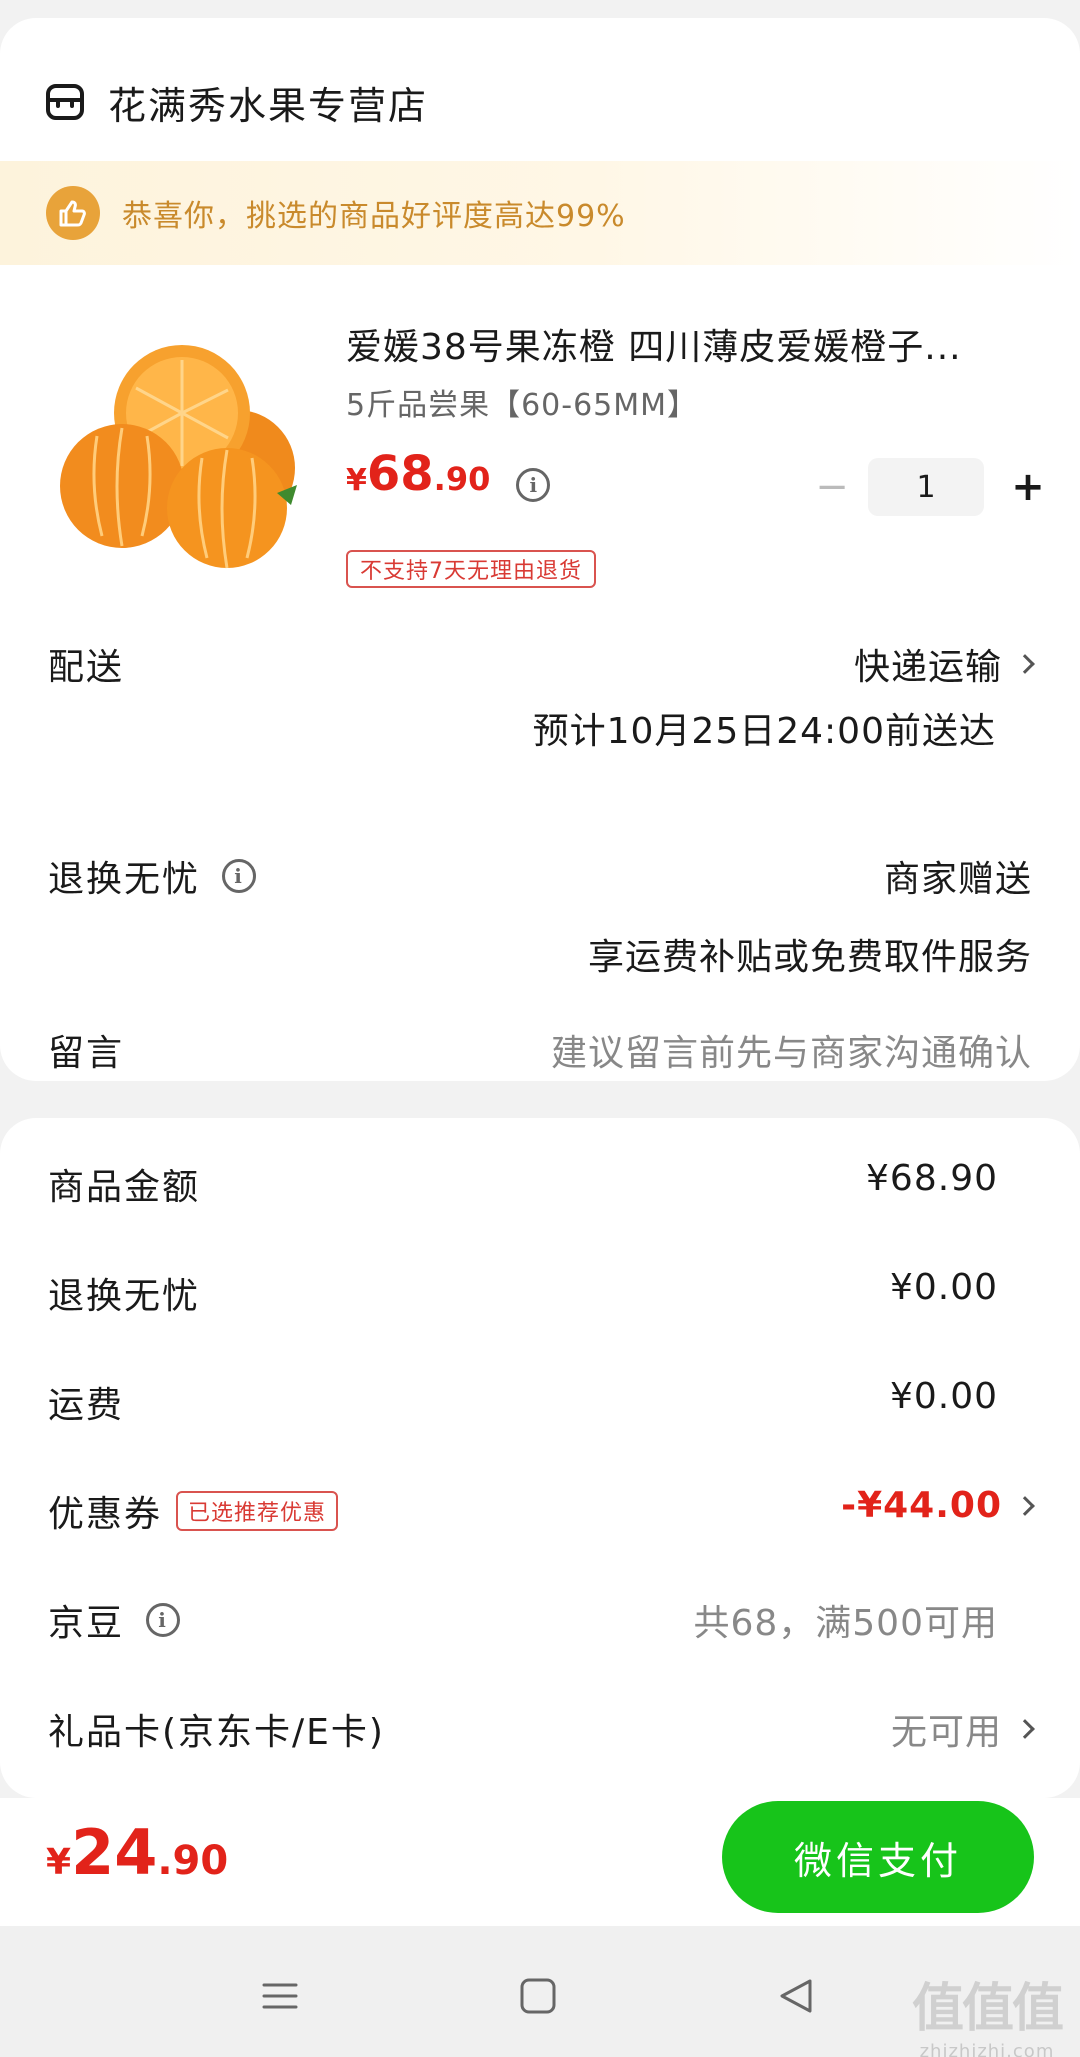 The width and height of the screenshot is (1080, 2057). What do you see at coordinates (86, 1405) in the screenshot?
I see `shipping-label: 运费` at bounding box center [86, 1405].